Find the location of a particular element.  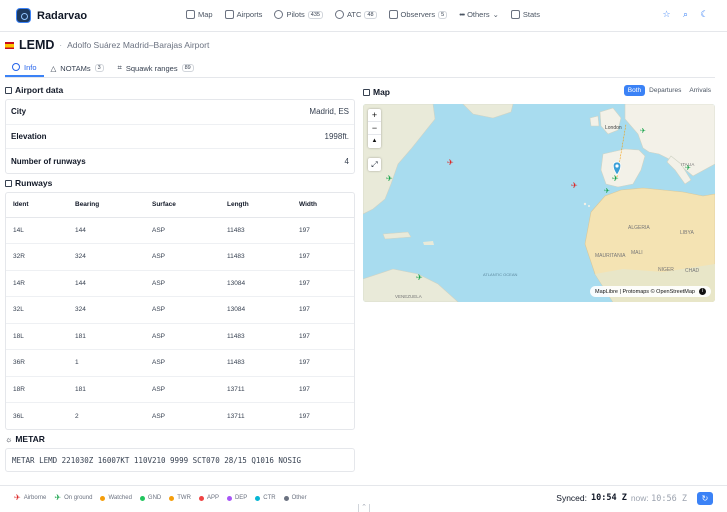

map-label: ATLANTIC OCEAN is located at coordinates (500, 274).